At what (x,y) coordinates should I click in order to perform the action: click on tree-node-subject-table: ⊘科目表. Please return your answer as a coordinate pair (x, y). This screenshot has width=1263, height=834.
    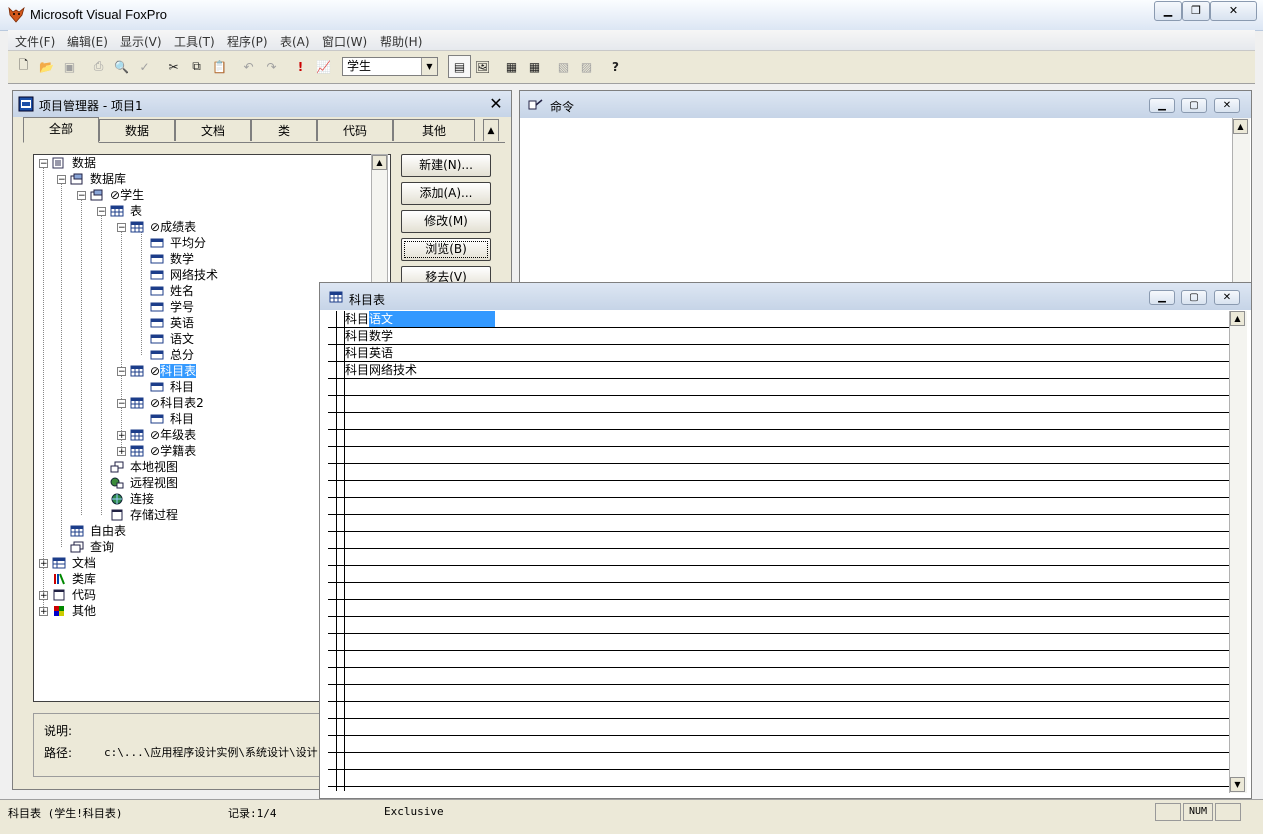
    Looking at the image, I should click on (173, 371).